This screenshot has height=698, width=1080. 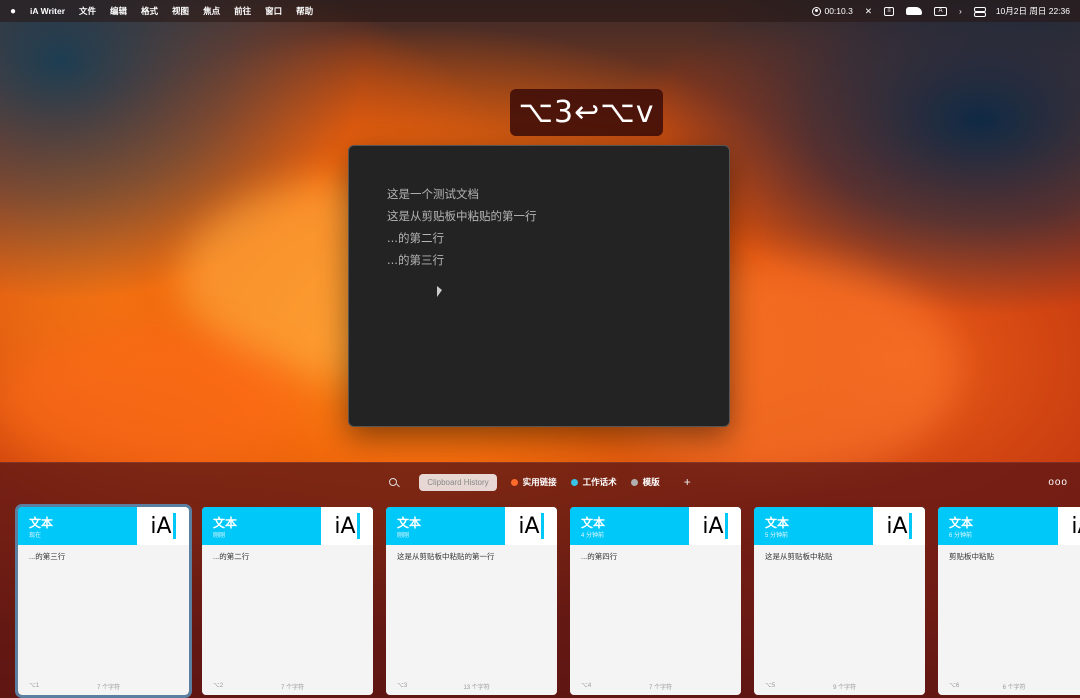 What do you see at coordinates (1009, 601) in the screenshot?
I see `clipboard-card: 文本 6 分钟前 iA 剪贴板中粘贴 ⌥6 6 个字符` at bounding box center [1009, 601].